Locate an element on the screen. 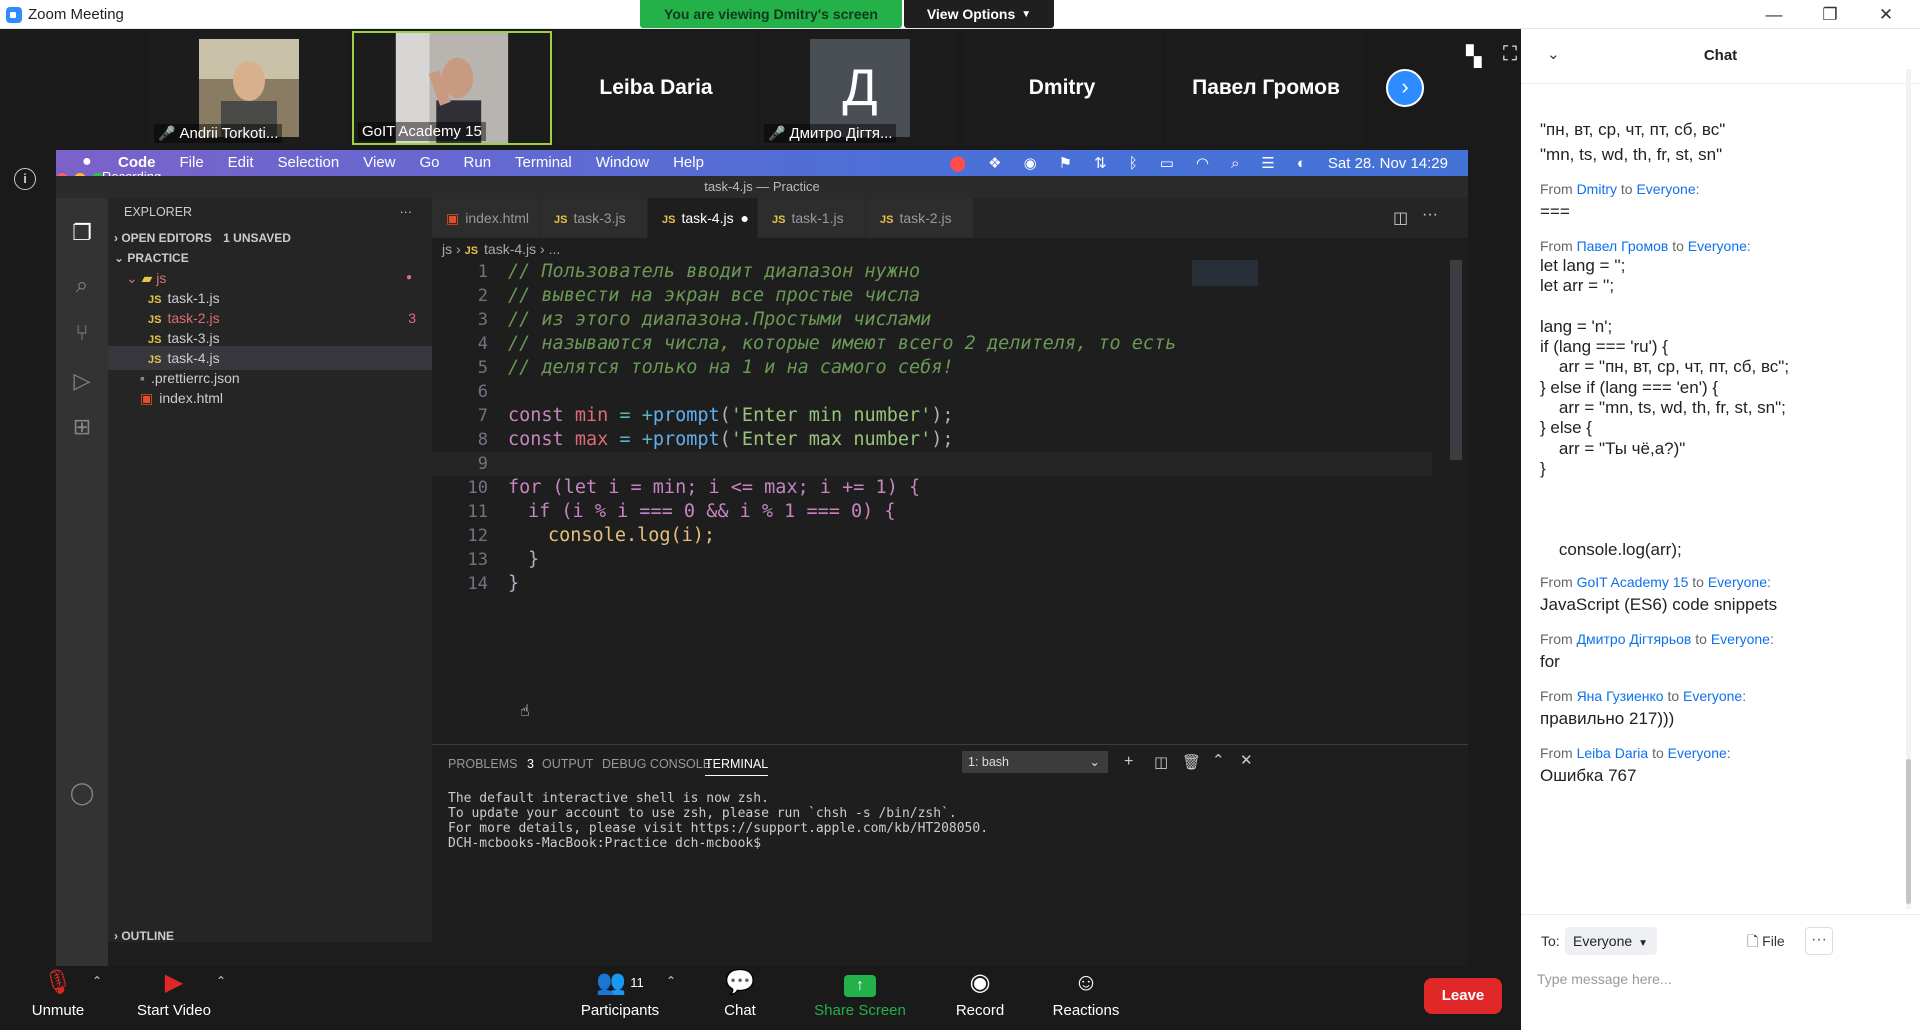  terminal-select: 1: bash ⌄ is located at coordinates (1035, 762).